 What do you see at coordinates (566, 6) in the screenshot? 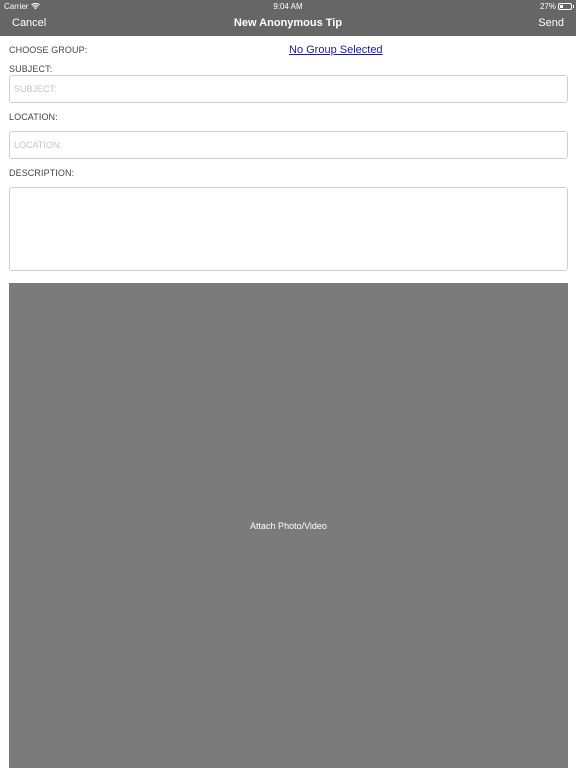
I see `battery-icon` at bounding box center [566, 6].